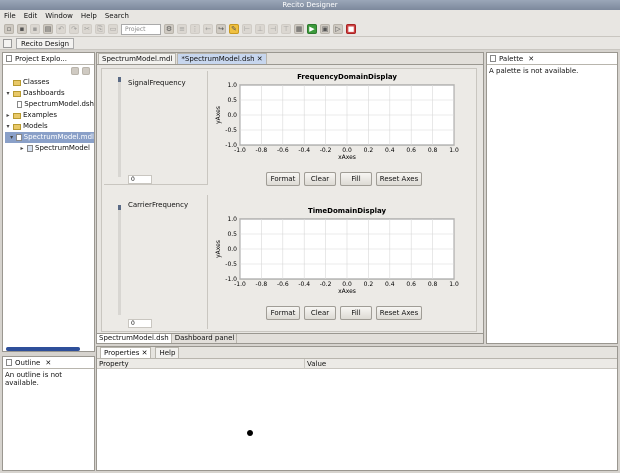 The width and height of the screenshot is (620, 473). I want to click on print-icon: ▤, so click(48, 29).